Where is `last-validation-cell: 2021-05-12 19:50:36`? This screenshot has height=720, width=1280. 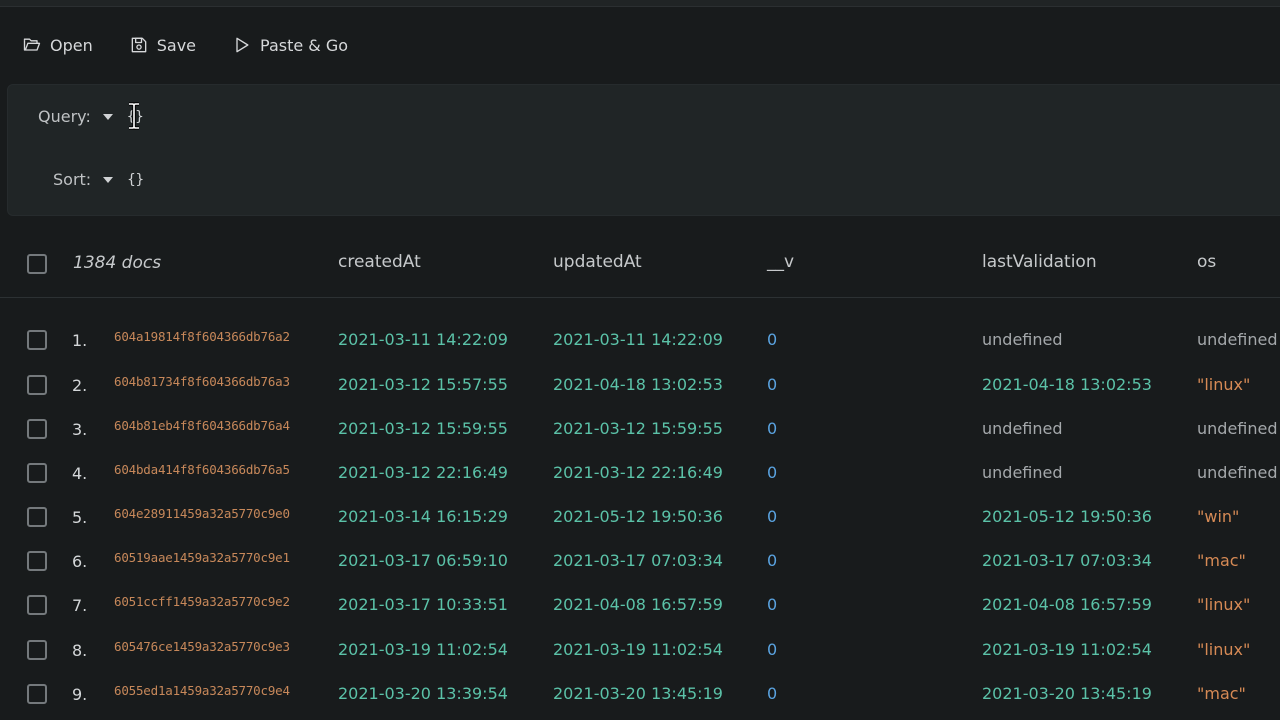
last-validation-cell: 2021-05-12 19:50:36 is located at coordinates (1067, 516).